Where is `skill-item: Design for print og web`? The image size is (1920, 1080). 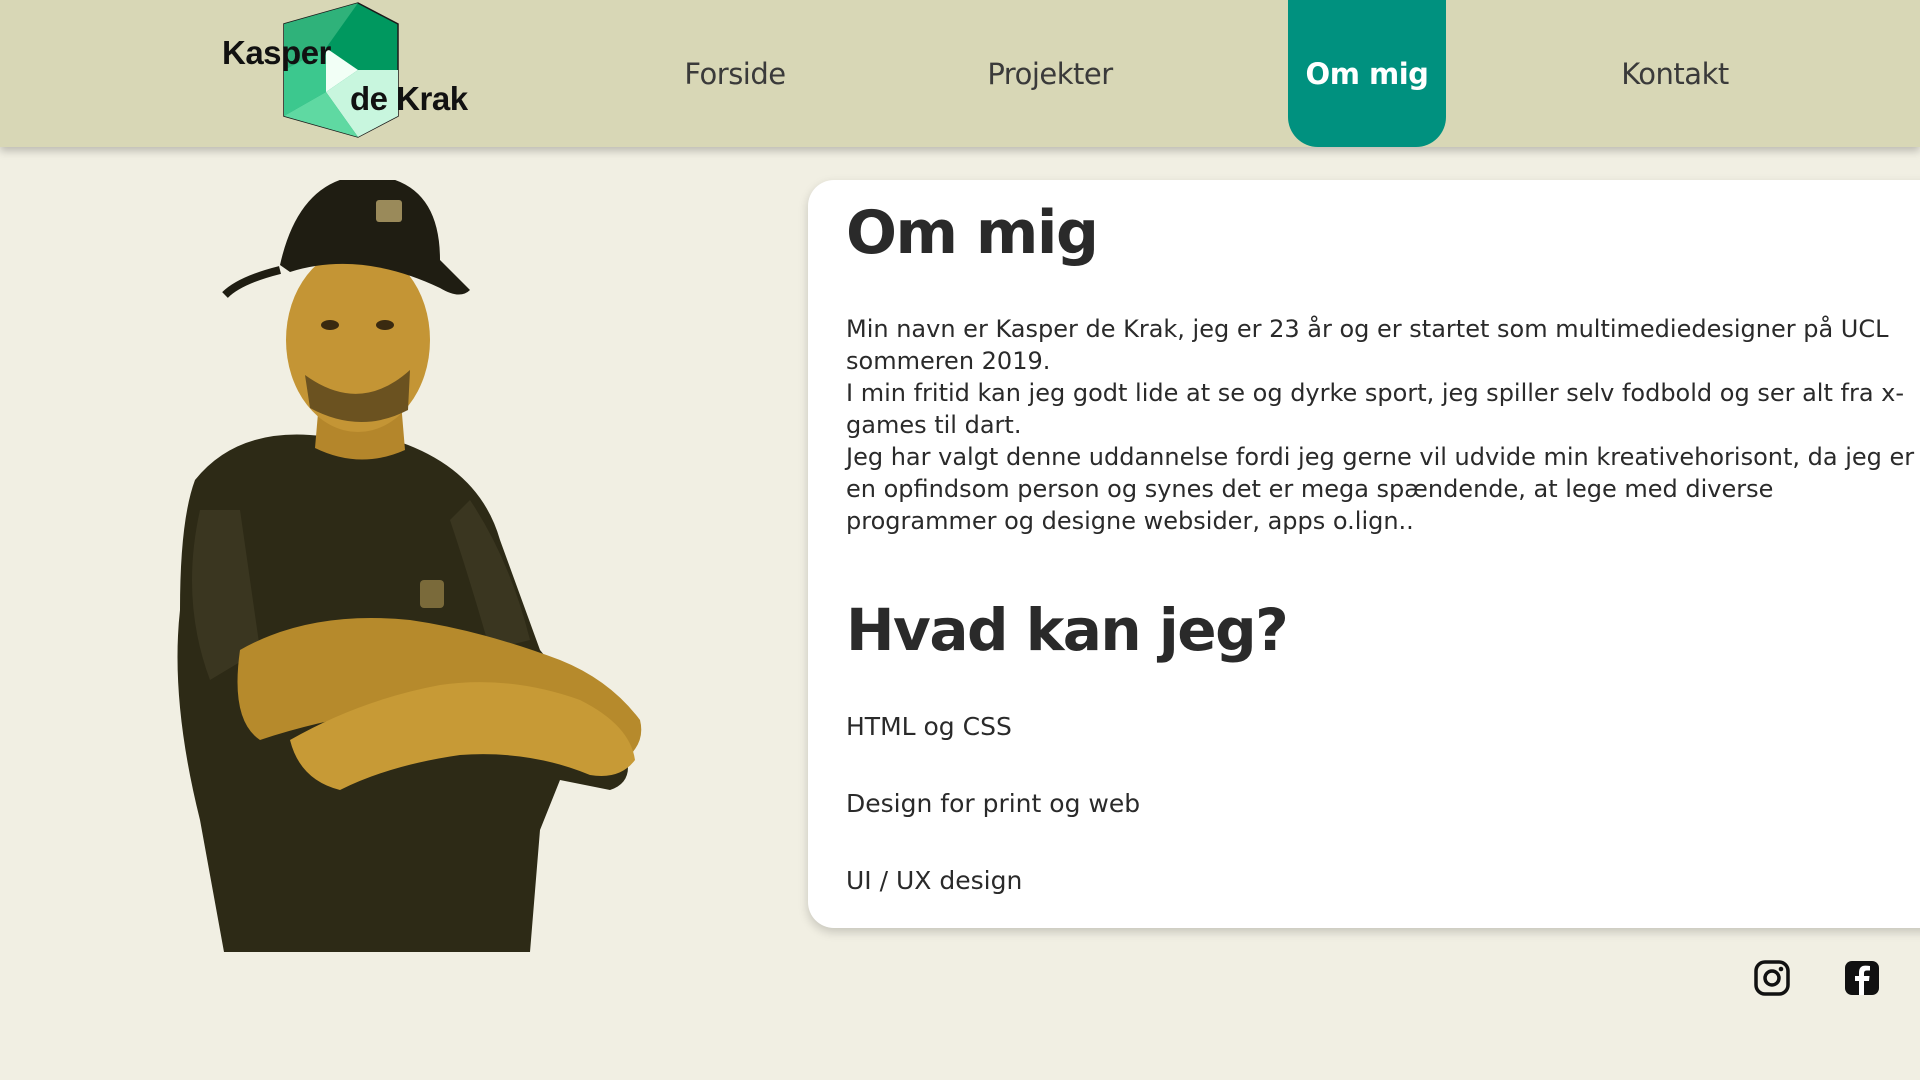
skill-item: Design for print og web is located at coordinates (993, 803).